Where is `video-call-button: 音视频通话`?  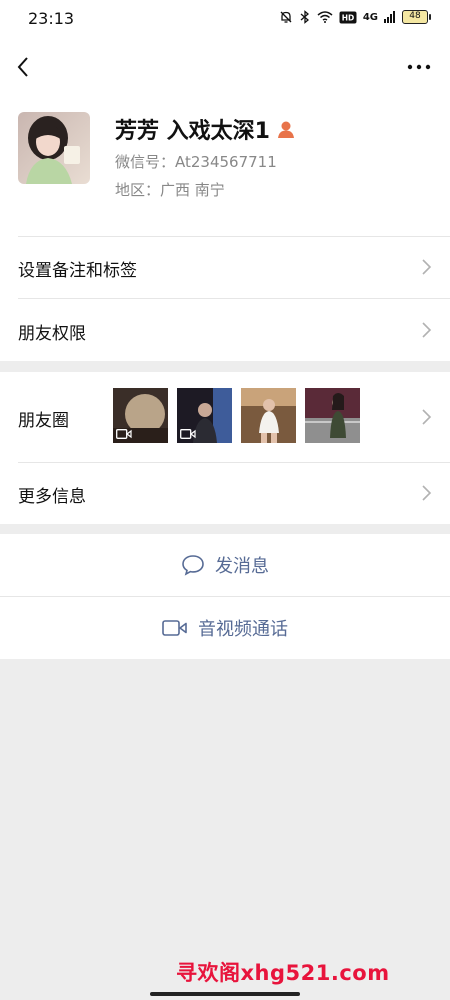
video-call-button: 音视频通话 is located at coordinates (225, 628).